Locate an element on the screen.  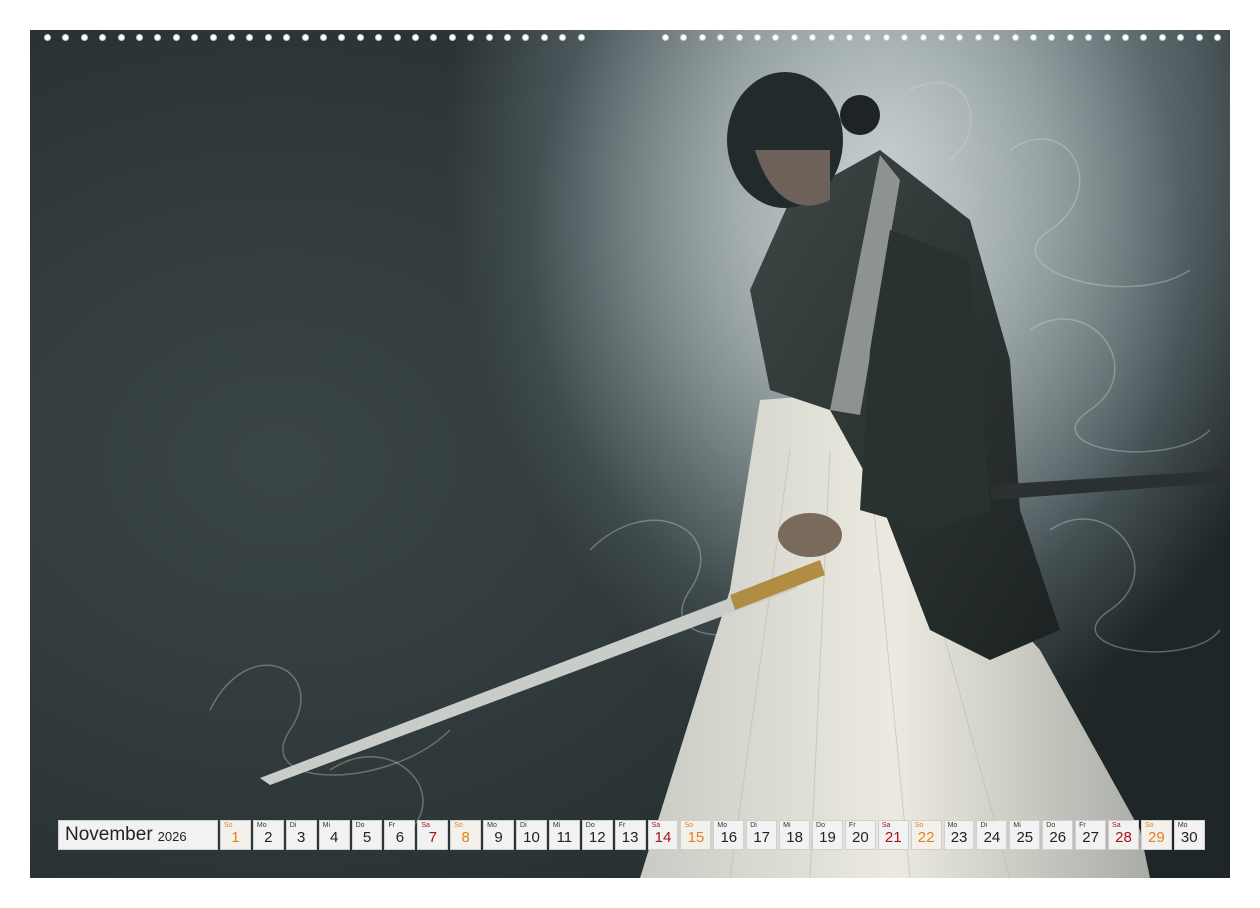
day-number: 5 is located at coordinates (367, 837).